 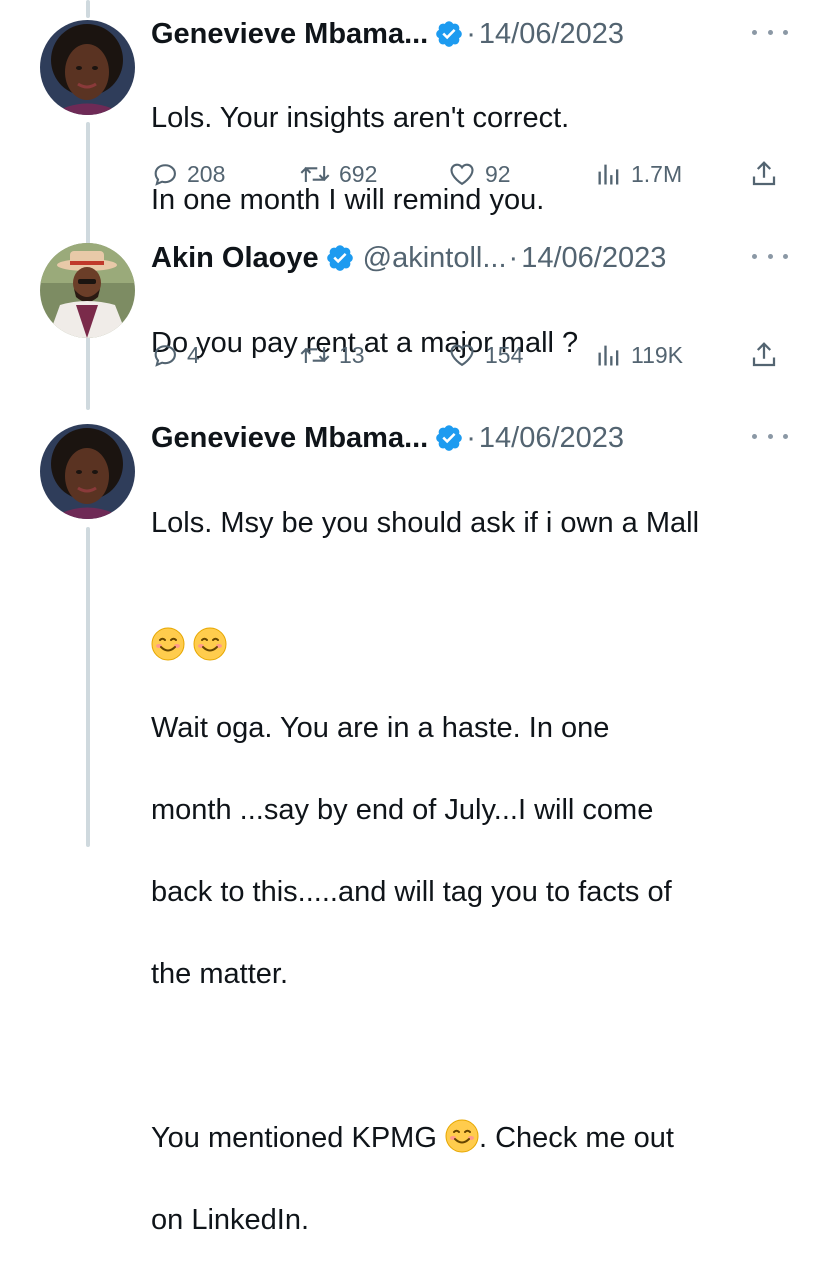 I want to click on tweet-actions: 208 692 92 1.7M, so click(x=471, y=174).